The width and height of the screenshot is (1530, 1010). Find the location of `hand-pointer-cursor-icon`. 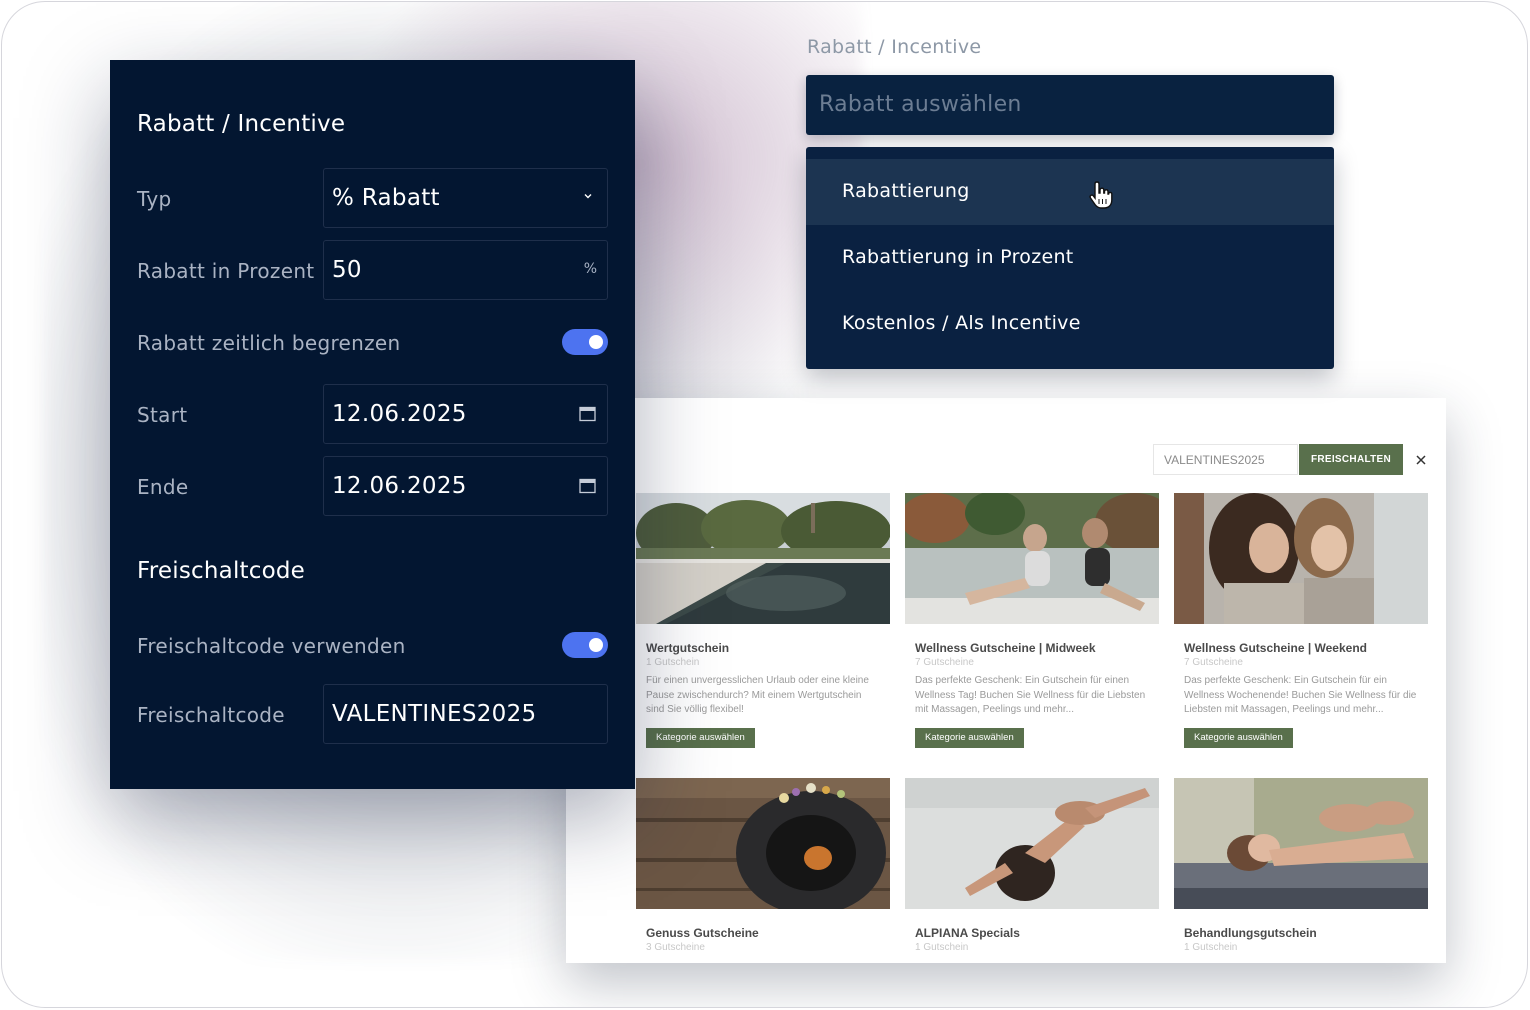

hand-pointer-cursor-icon is located at coordinates (1101, 195).